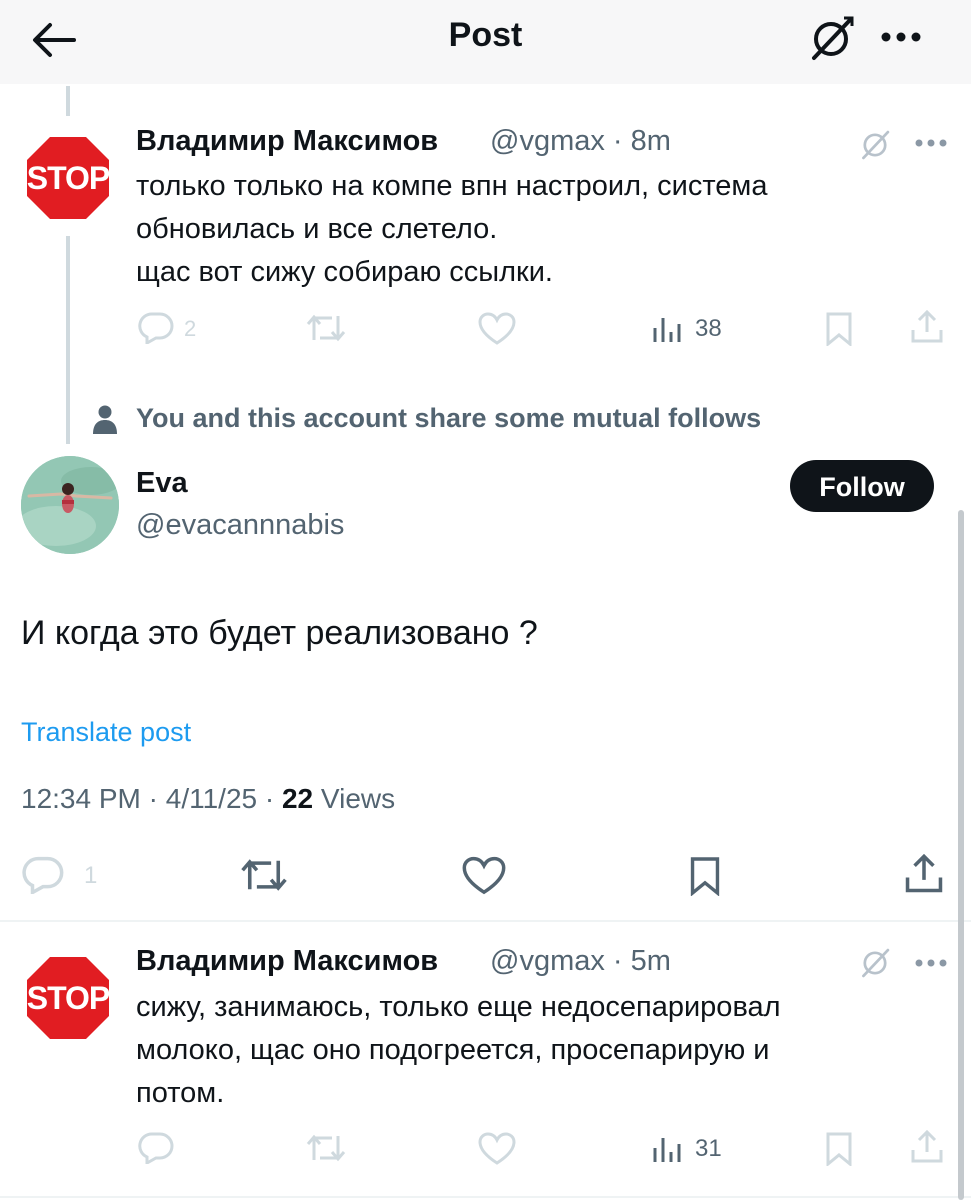 Image resolution: width=971 pixels, height=1200 pixels. Describe the element at coordinates (580, 961) in the screenshot. I see `author-handle: @vgmax · 5m` at that location.